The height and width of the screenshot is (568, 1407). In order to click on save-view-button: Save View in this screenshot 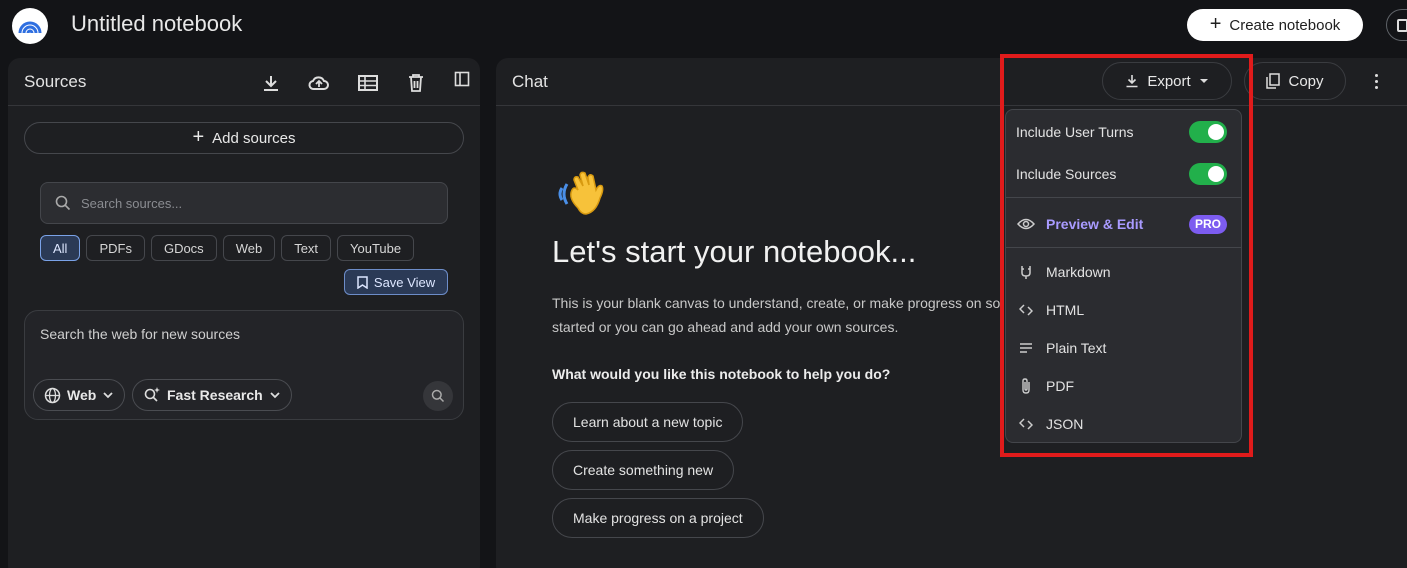, I will do `click(396, 282)`.